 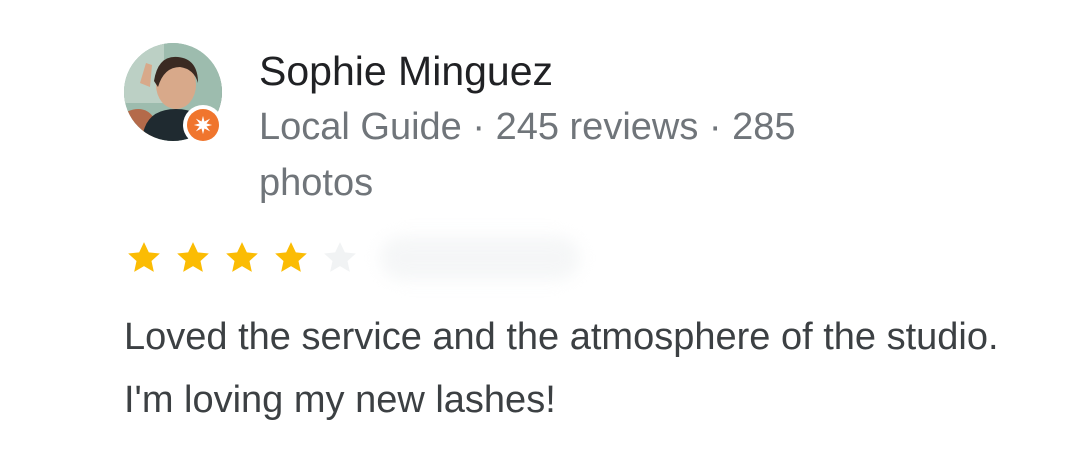 I want to click on star-empty-icon, so click(x=340, y=257).